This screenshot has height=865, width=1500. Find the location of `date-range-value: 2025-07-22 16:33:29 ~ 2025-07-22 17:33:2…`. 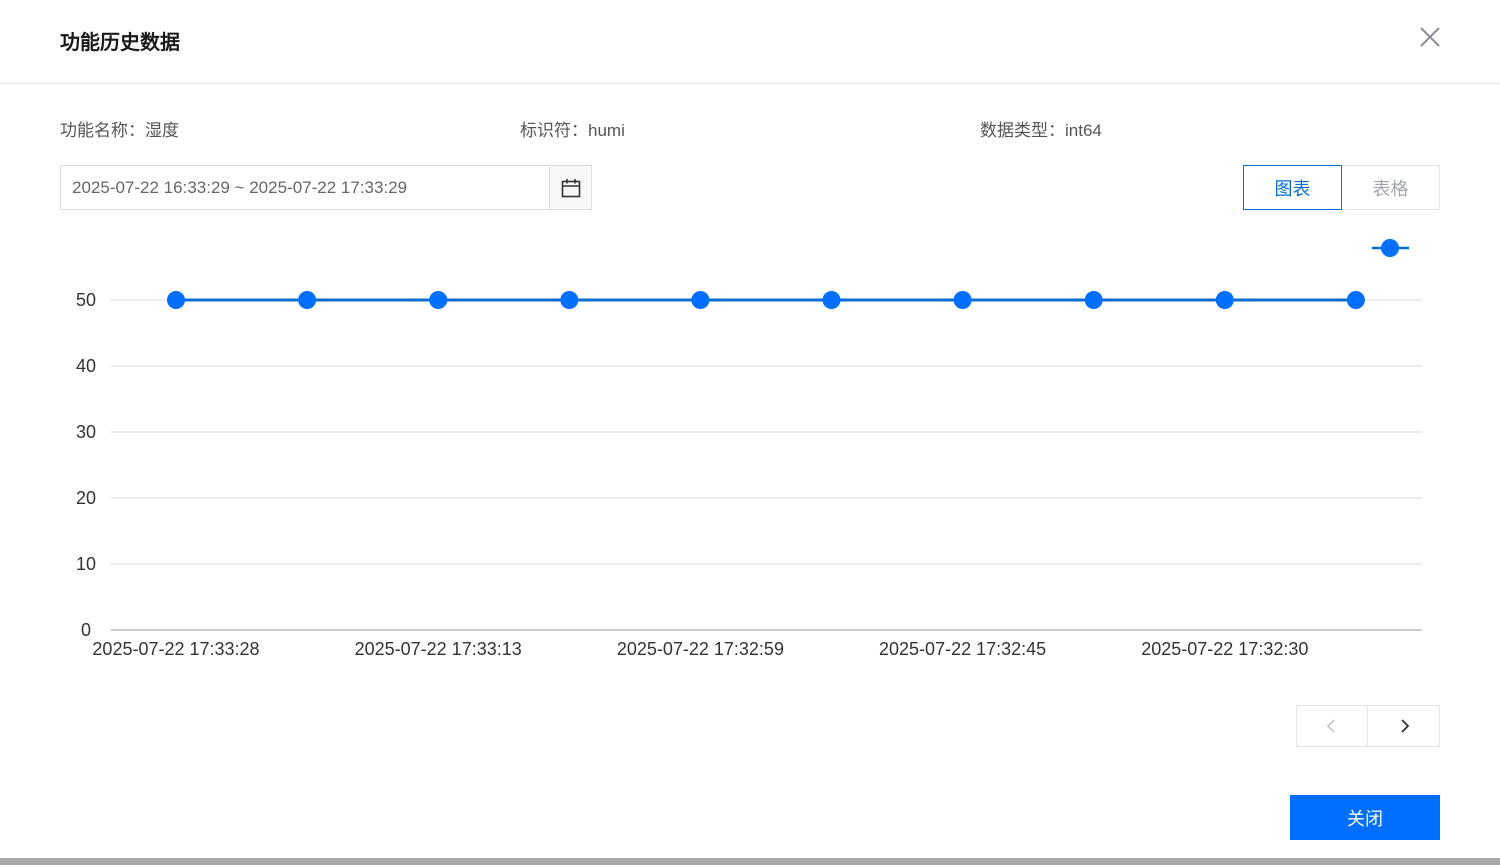

date-range-value: 2025-07-22 16:33:29 ~ 2025-07-22 17:33:2… is located at coordinates (239, 188).